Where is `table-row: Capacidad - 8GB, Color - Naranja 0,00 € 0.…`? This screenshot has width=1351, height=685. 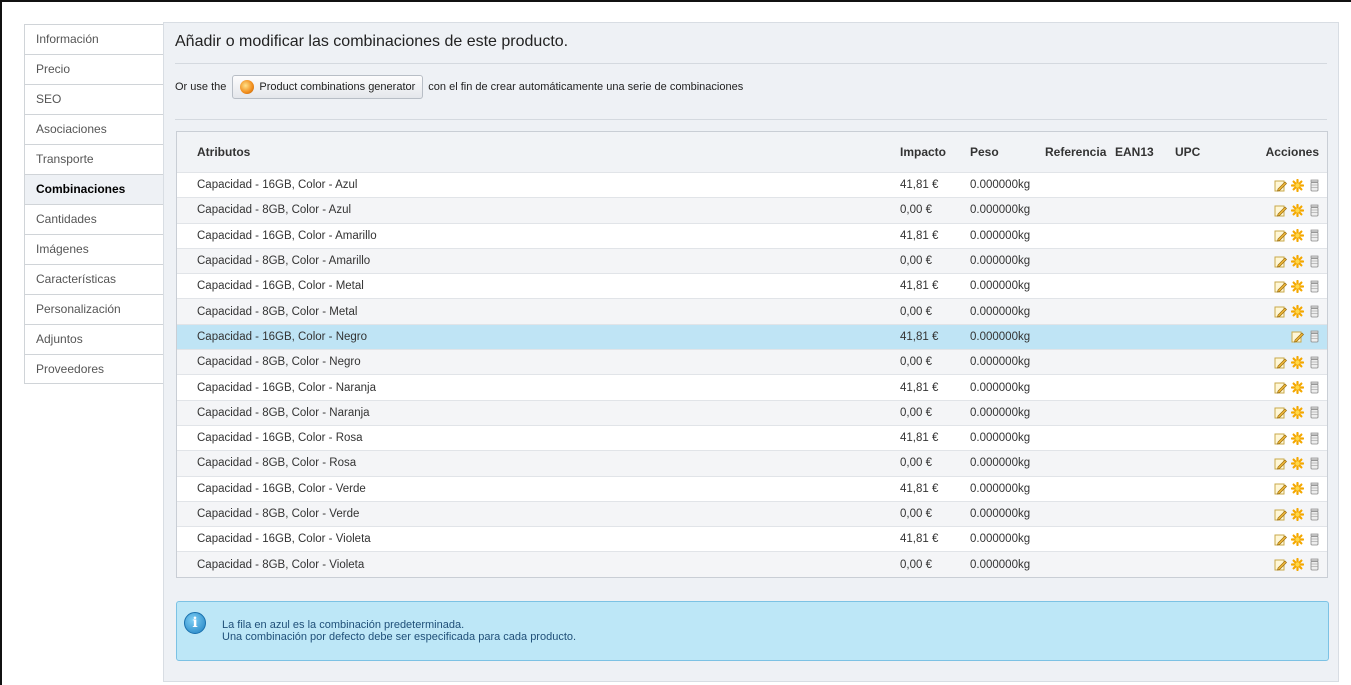
table-row: Capacidad - 8GB, Color - Naranja 0,00 € 0.… is located at coordinates (752, 412).